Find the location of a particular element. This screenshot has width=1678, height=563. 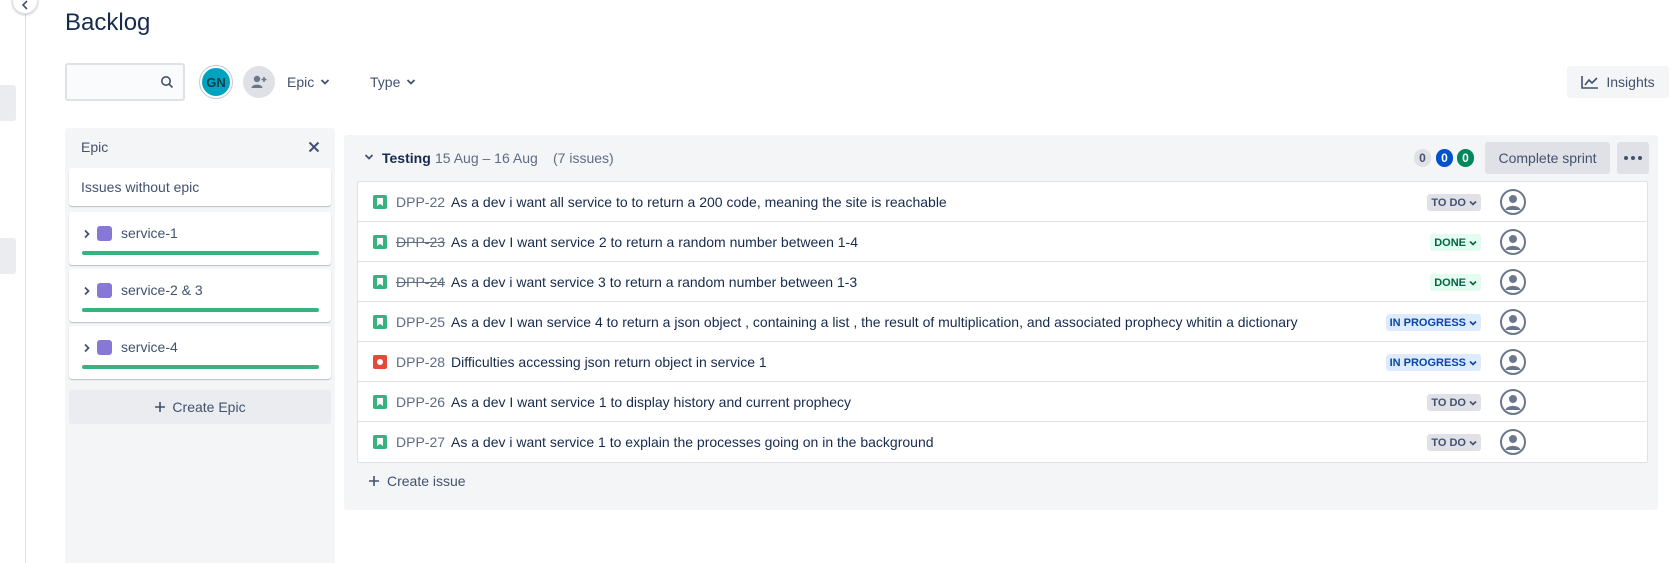

epic-filter-dropdown: Epic is located at coordinates (308, 82).